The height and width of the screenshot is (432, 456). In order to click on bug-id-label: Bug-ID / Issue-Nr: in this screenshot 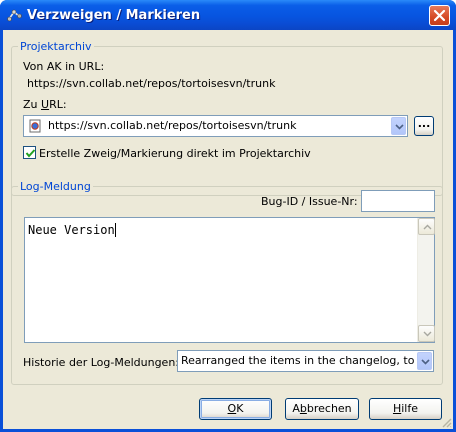, I will do `click(309, 201)`.